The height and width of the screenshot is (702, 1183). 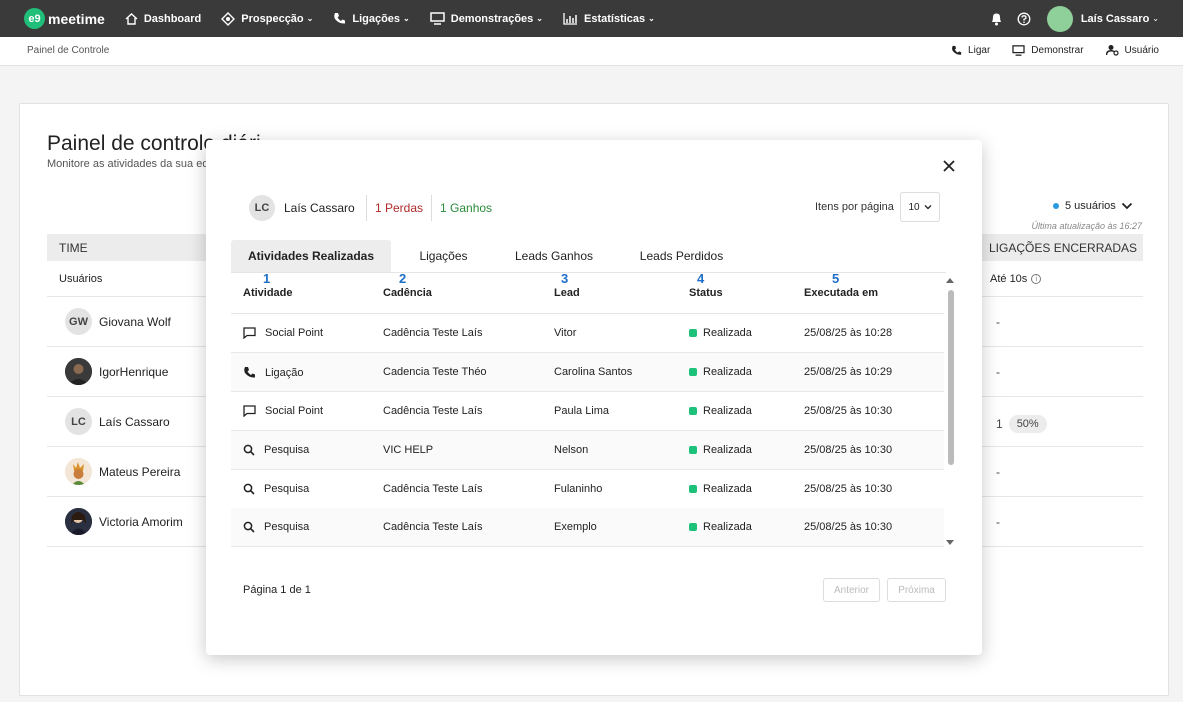 I want to click on user-name: Victoria Amorim, so click(x=141, y=522).